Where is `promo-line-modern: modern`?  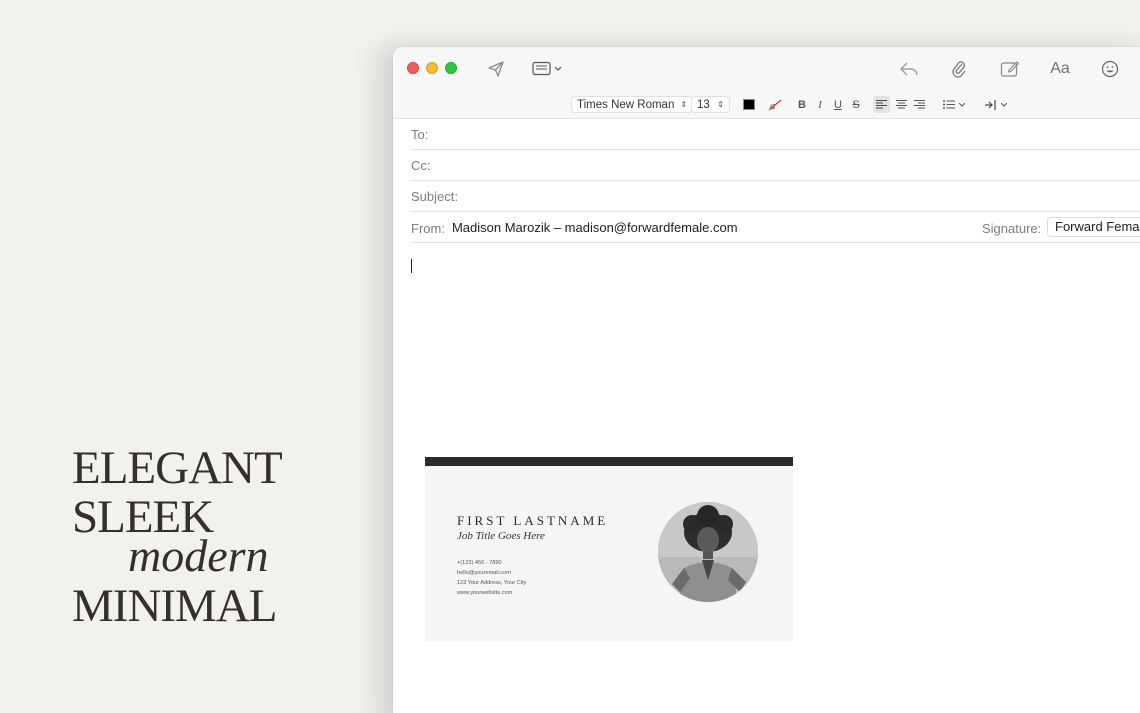 promo-line-modern: modern is located at coordinates (198, 555).